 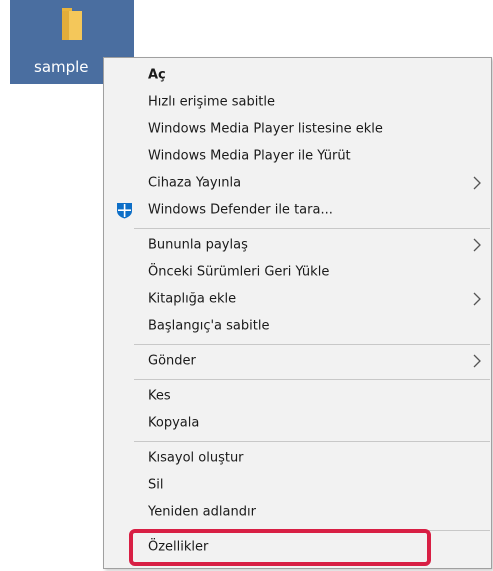 What do you see at coordinates (297, 396) in the screenshot?
I see `menu-item-cut: Kes` at bounding box center [297, 396].